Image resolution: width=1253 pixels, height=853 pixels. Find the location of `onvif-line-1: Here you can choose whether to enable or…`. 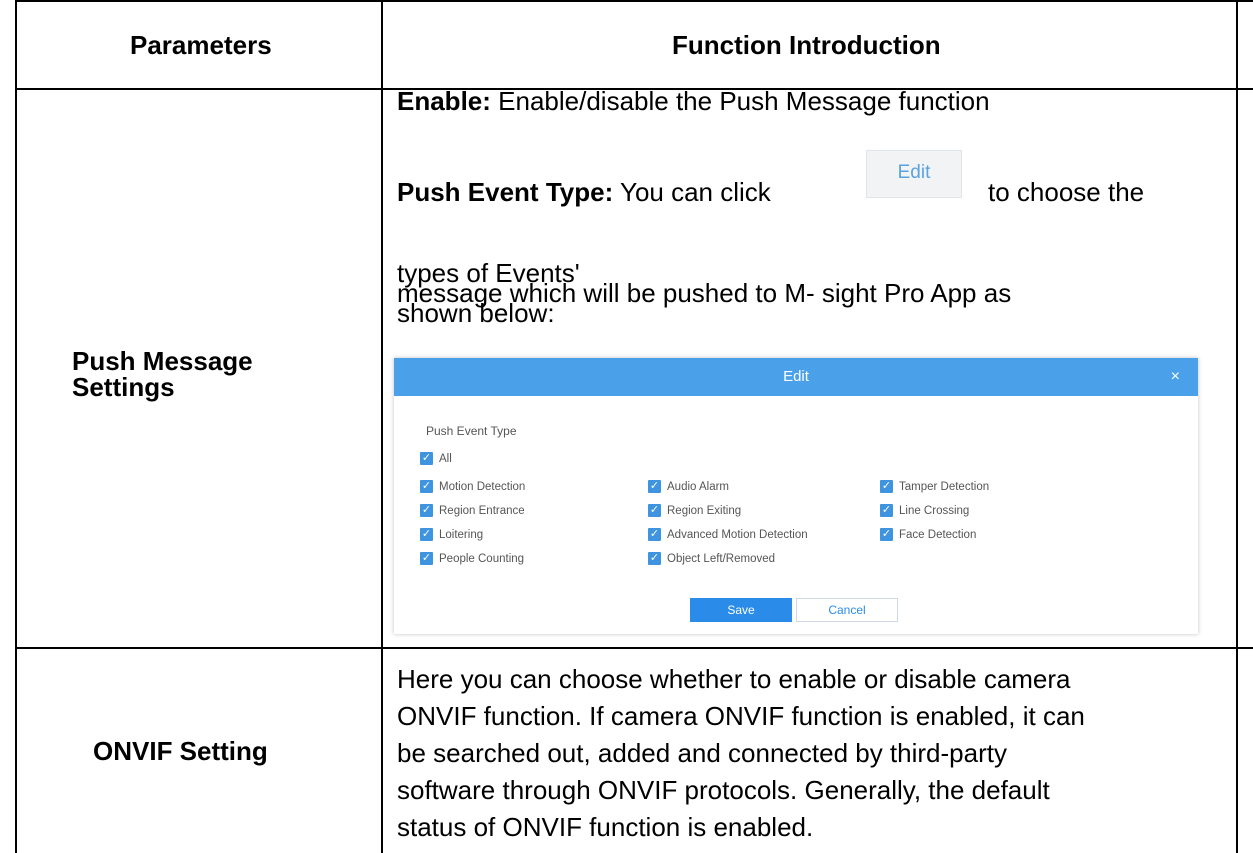

onvif-line-1: Here you can choose whether to enable or… is located at coordinates (734, 679).